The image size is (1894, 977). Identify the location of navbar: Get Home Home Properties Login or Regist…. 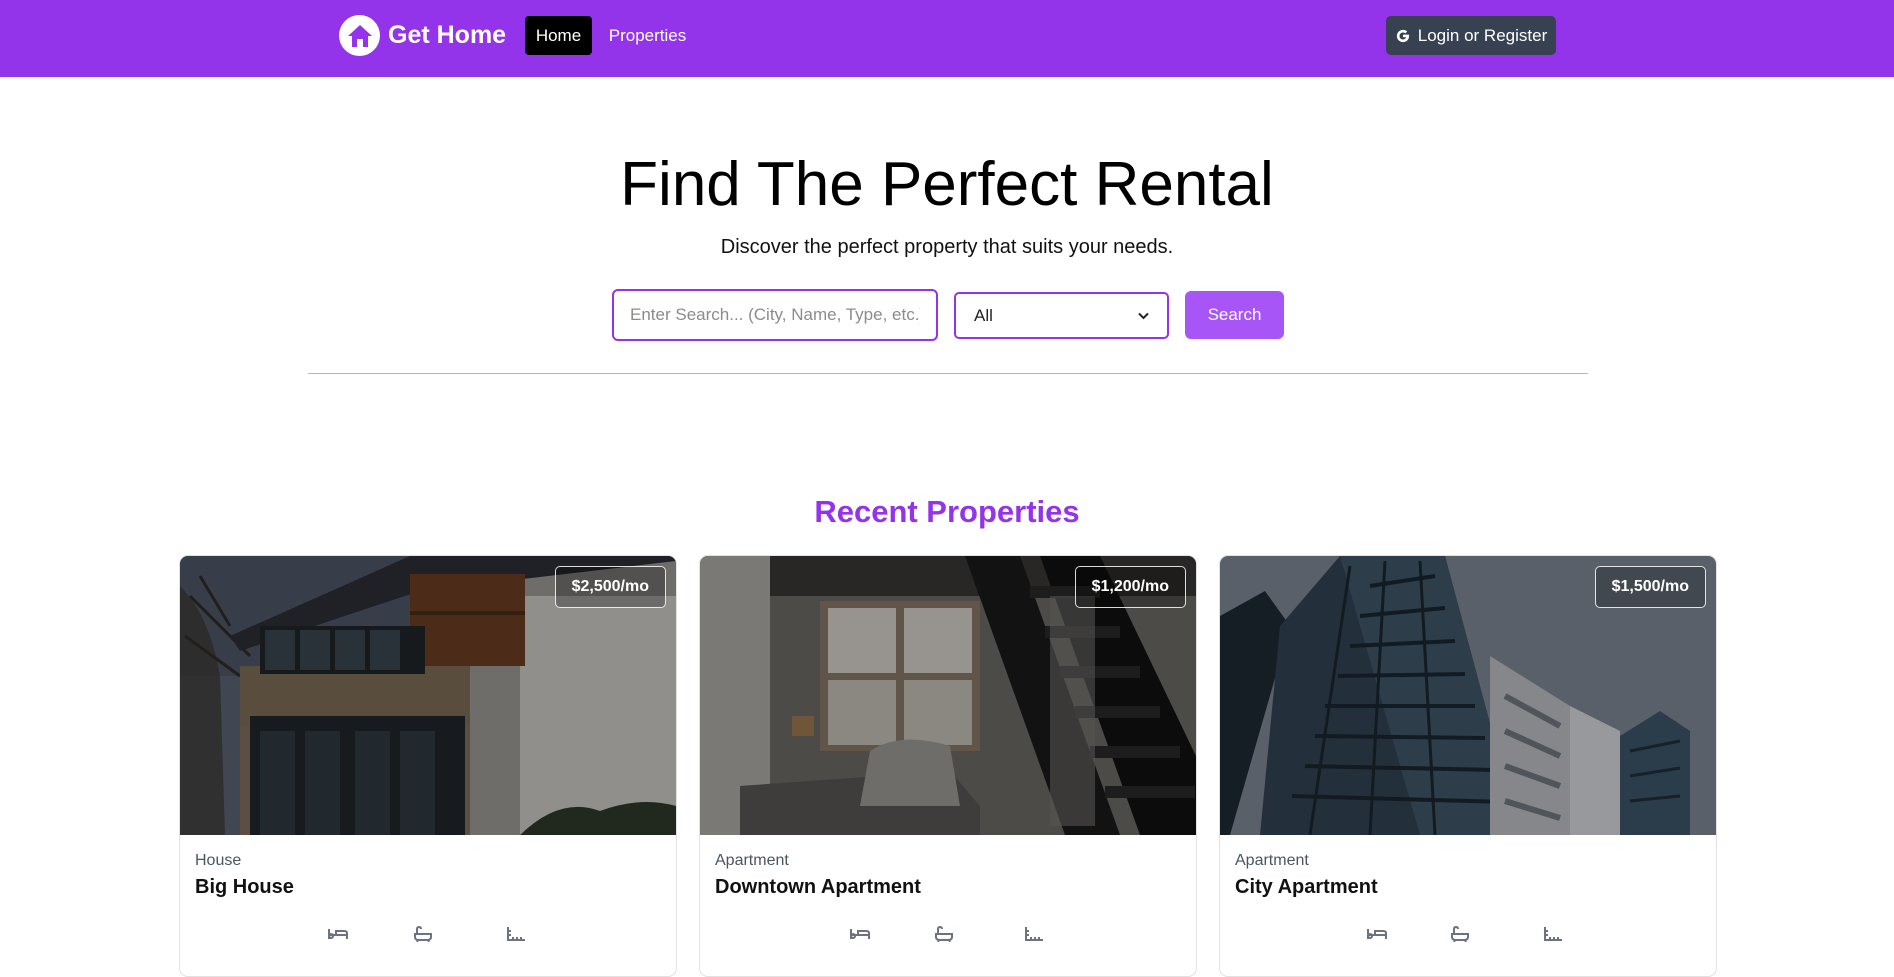
(947, 38).